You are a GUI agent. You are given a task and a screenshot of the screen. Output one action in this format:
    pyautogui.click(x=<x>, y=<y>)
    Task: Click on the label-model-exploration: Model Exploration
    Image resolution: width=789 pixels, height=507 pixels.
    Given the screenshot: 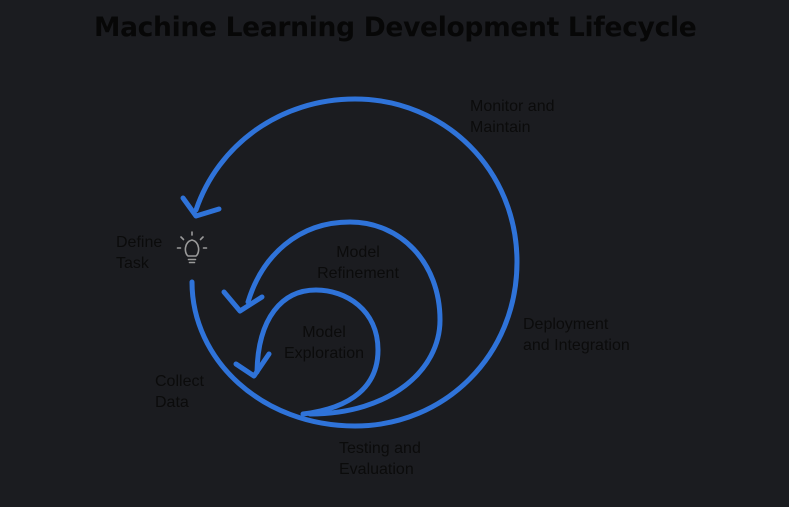 What is the action you would take?
    pyautogui.click(x=324, y=343)
    